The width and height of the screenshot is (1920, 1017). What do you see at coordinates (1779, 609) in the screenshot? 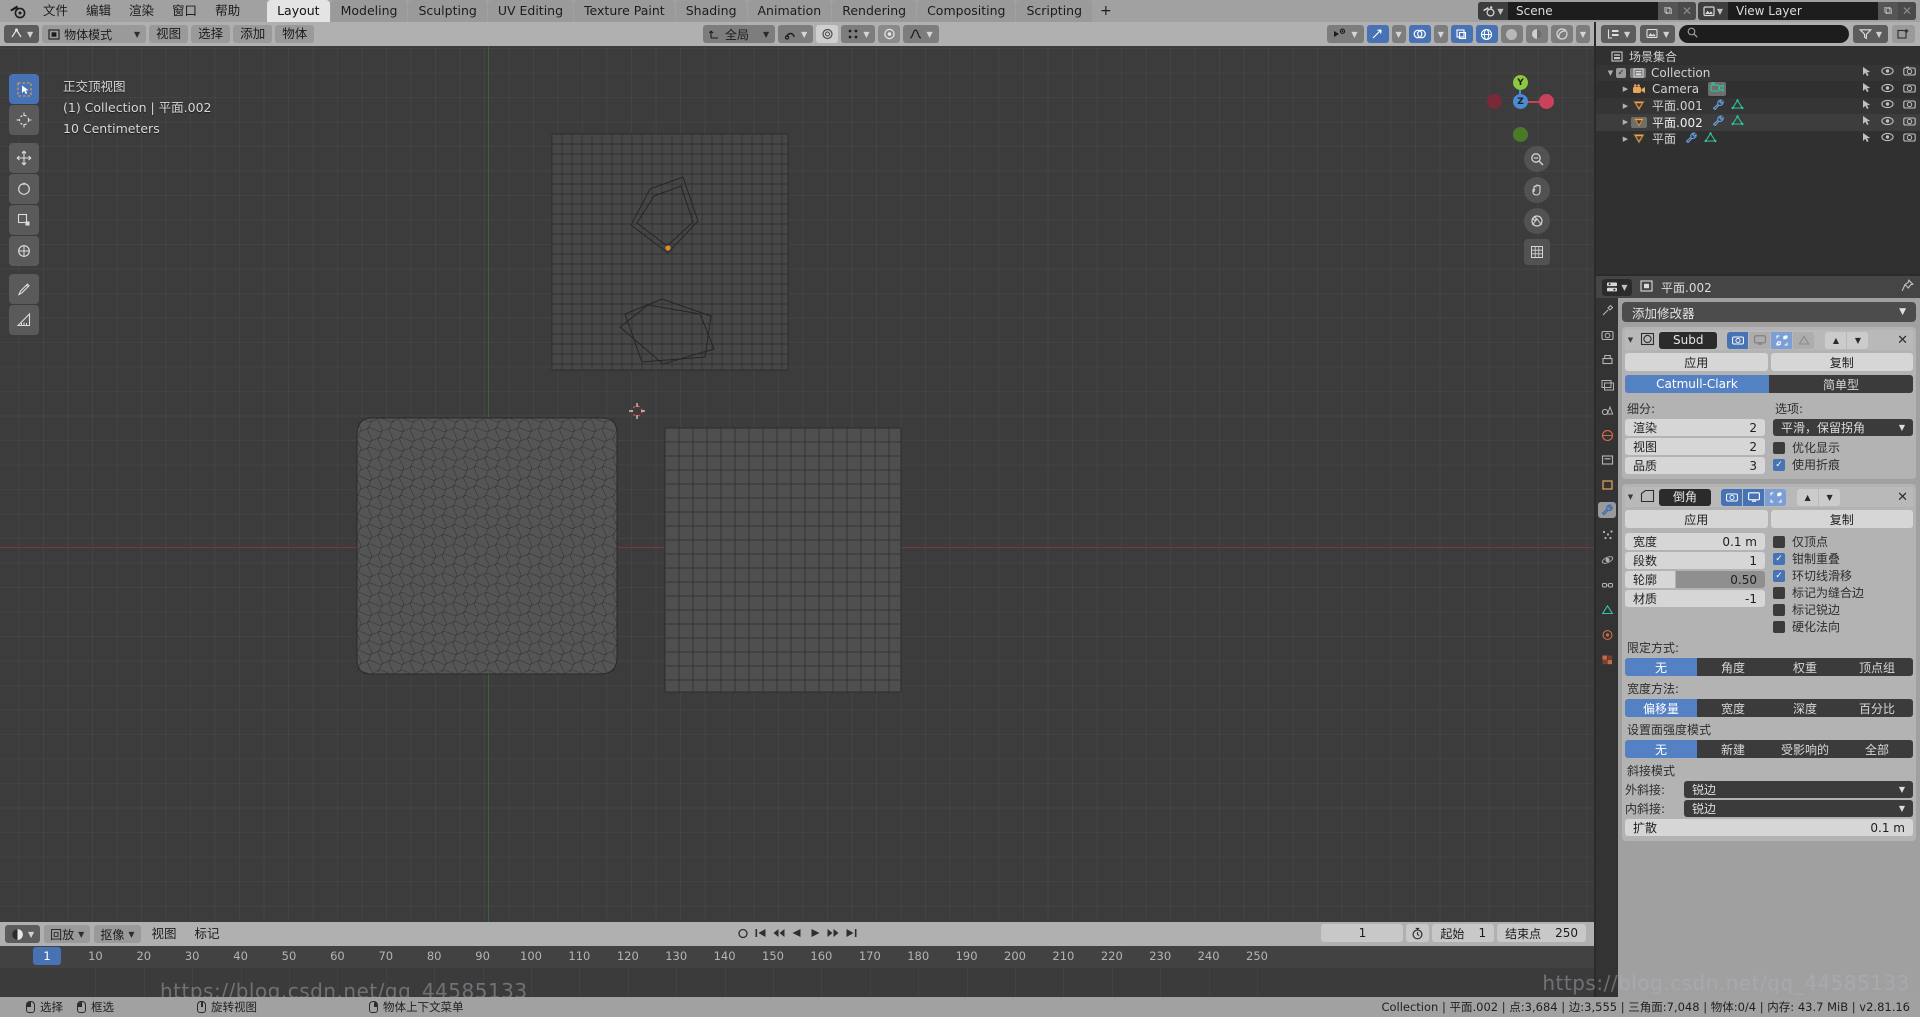
I see `mark-sharp-checkbox` at bounding box center [1779, 609].